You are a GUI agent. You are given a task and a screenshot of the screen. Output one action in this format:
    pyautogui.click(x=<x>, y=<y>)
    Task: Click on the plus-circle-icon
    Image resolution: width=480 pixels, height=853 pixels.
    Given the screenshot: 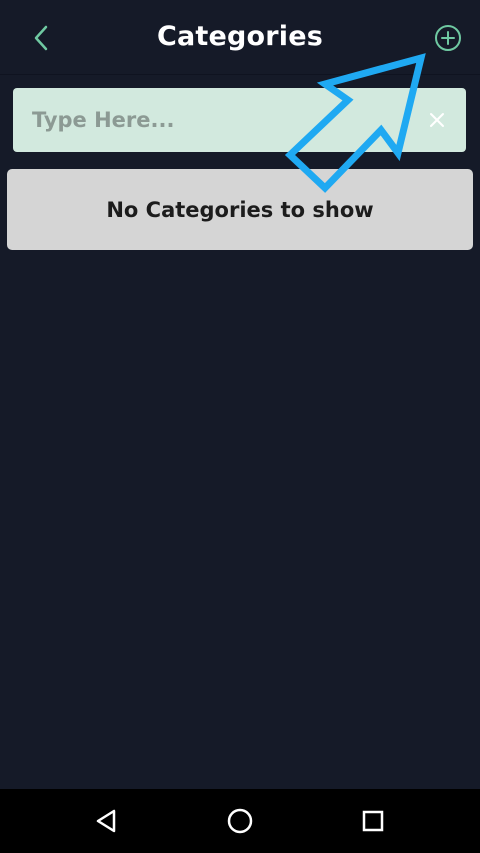 What is the action you would take?
    pyautogui.click(x=448, y=38)
    